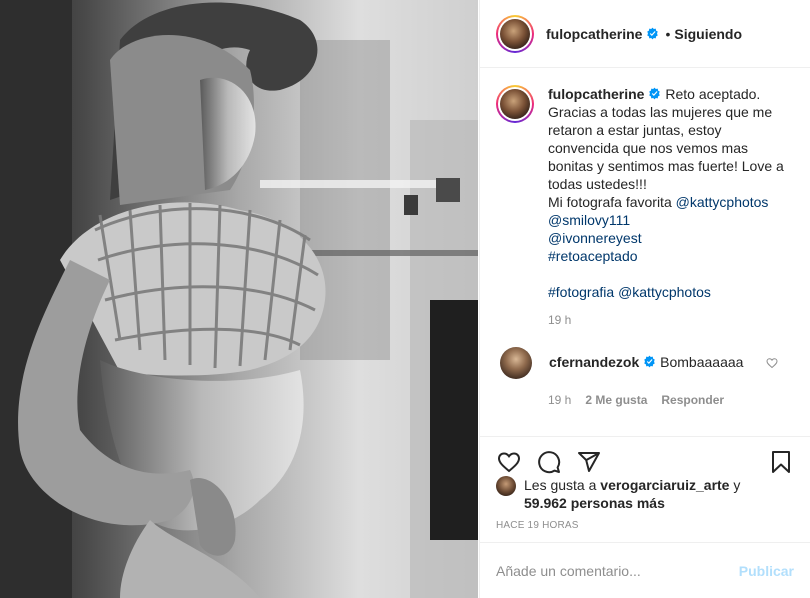 This screenshot has height=598, width=810. Describe the element at coordinates (692, 400) in the screenshot. I see `reply-button: Responder` at that location.